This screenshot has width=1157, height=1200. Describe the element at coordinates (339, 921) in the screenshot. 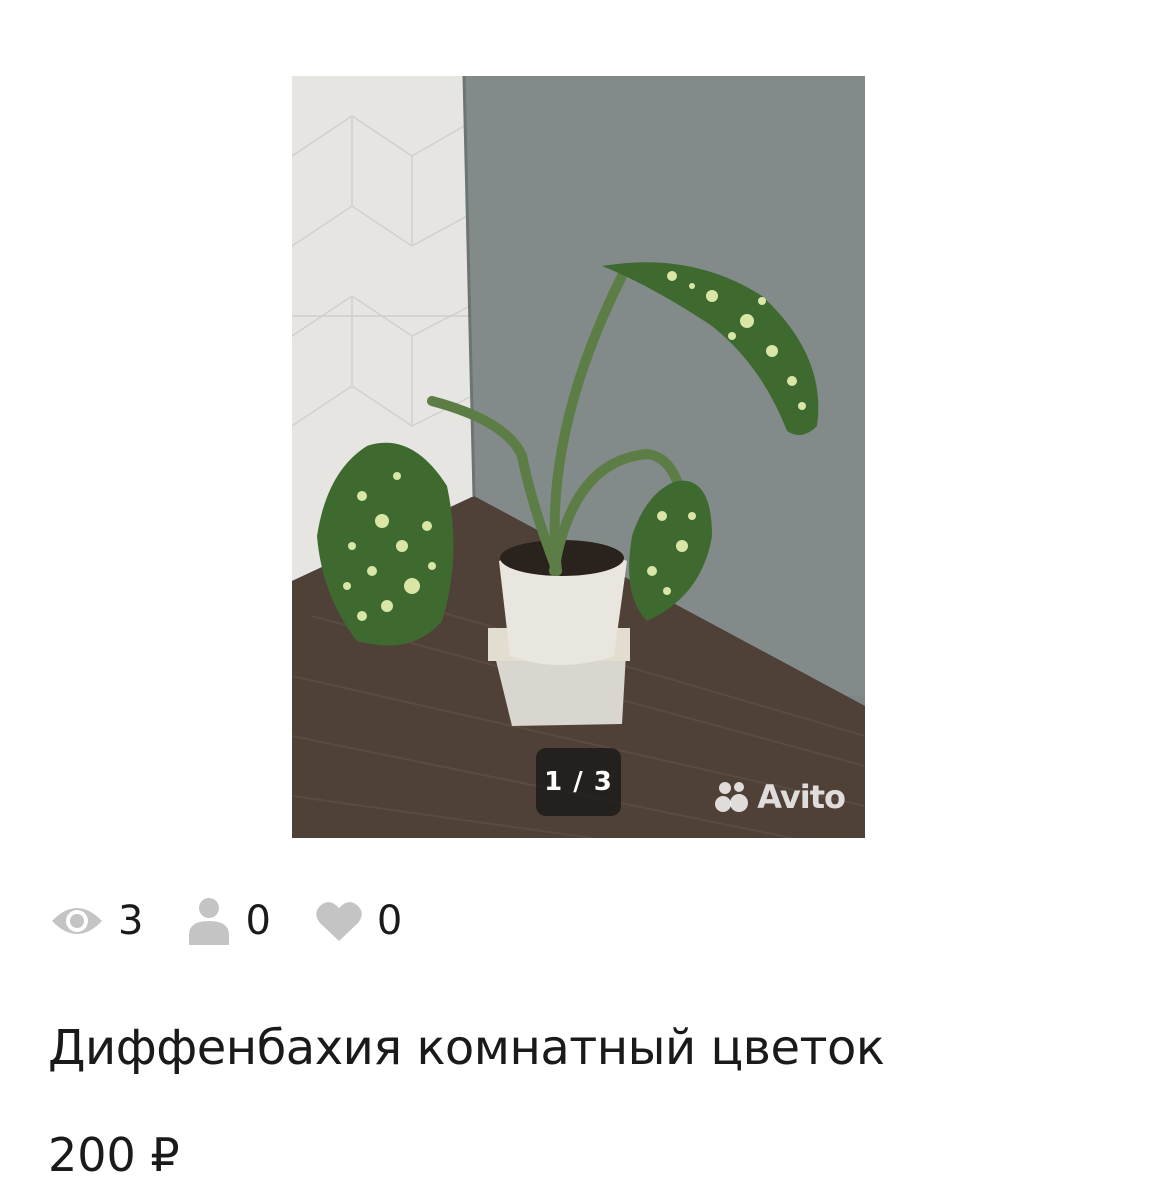

I see `heart-icon` at that location.